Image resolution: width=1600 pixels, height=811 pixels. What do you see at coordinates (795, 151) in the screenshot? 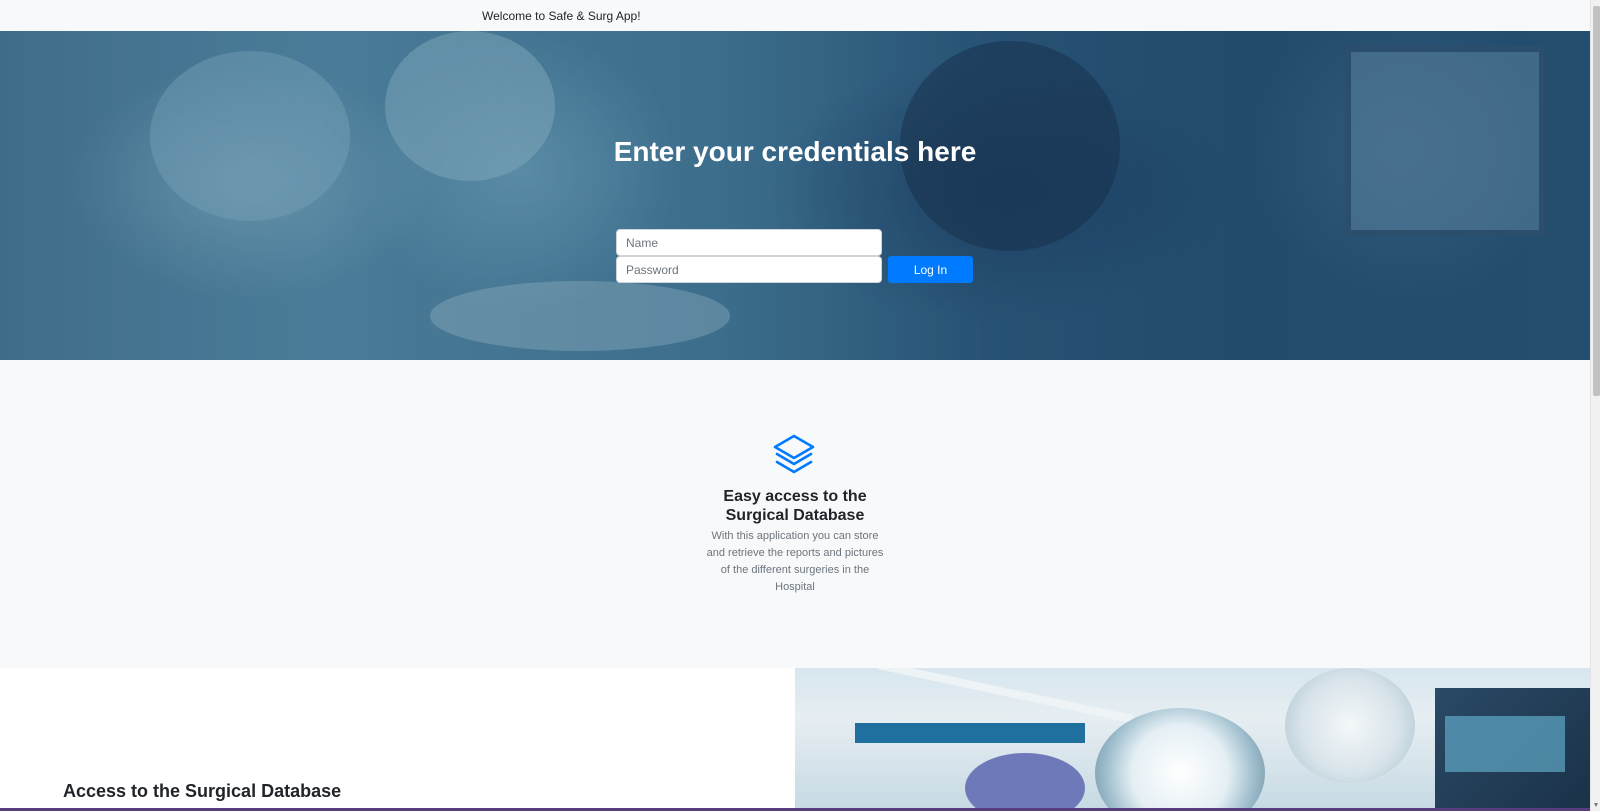
I see `login-heading: Enter your credentials here` at bounding box center [795, 151].